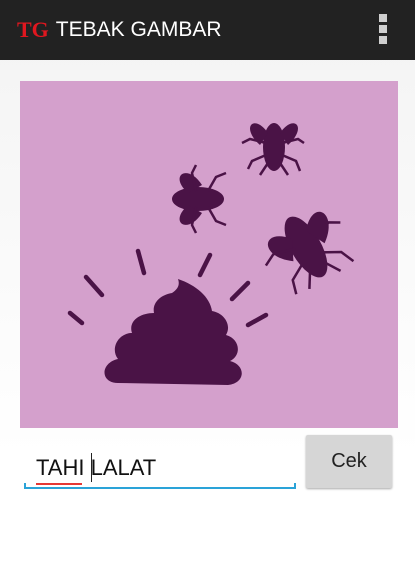 Image resolution: width=415 pixels, height=571 pixels. What do you see at coordinates (138, 29) in the screenshot?
I see `app-title: TEBAK GAMBAR` at bounding box center [138, 29].